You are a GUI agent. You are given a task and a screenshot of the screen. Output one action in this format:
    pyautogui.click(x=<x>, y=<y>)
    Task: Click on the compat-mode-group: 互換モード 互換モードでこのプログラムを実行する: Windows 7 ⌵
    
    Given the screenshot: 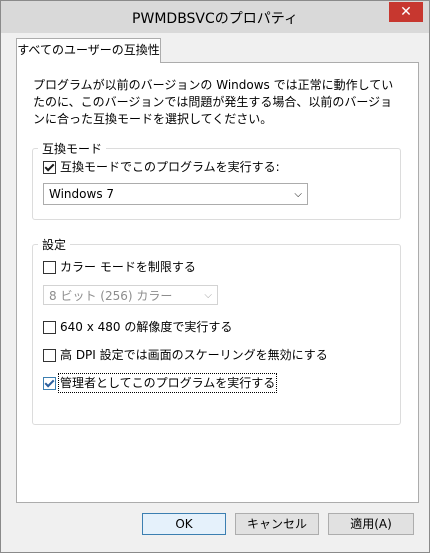 What is the action you would take?
    pyautogui.click(x=216, y=180)
    